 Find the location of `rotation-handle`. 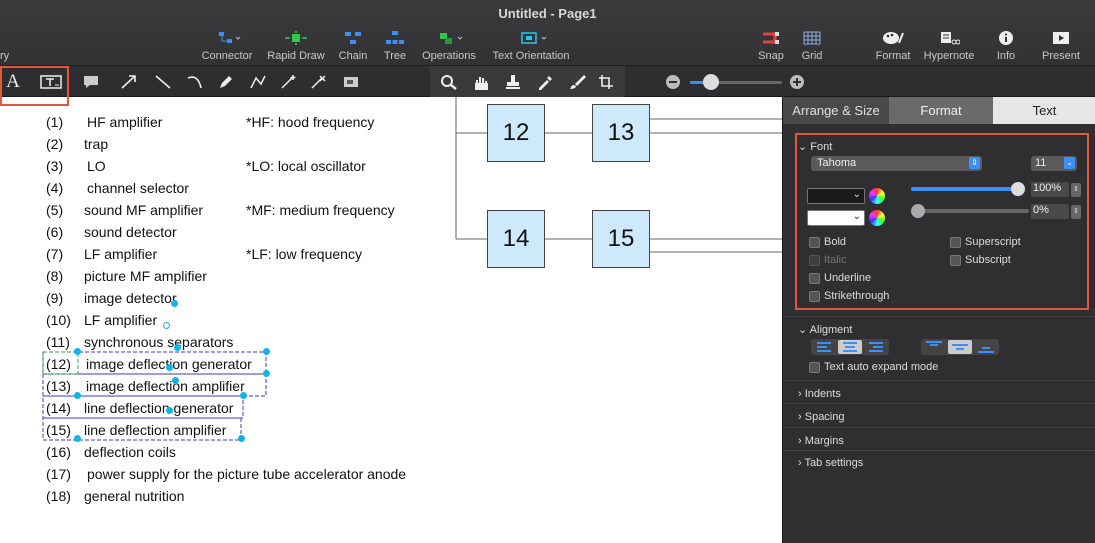

rotation-handle is located at coordinates (166, 325).